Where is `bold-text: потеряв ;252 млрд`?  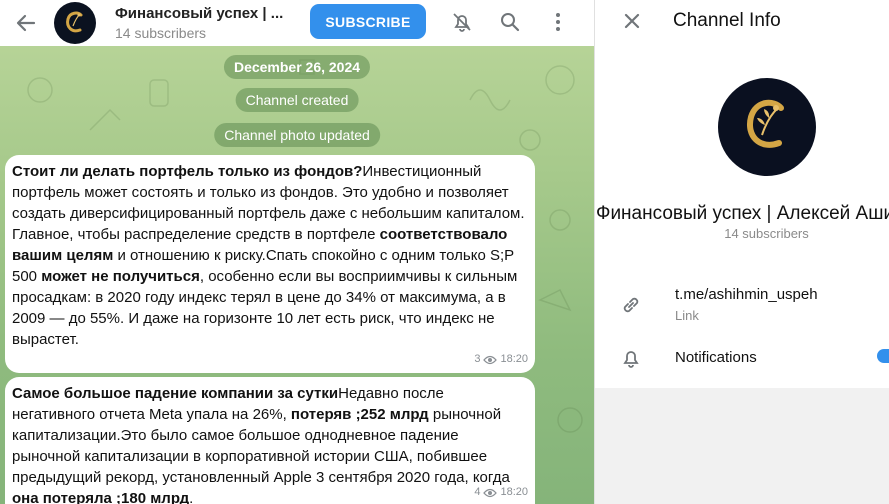 bold-text: потеряв ;252 млрд is located at coordinates (359, 414).